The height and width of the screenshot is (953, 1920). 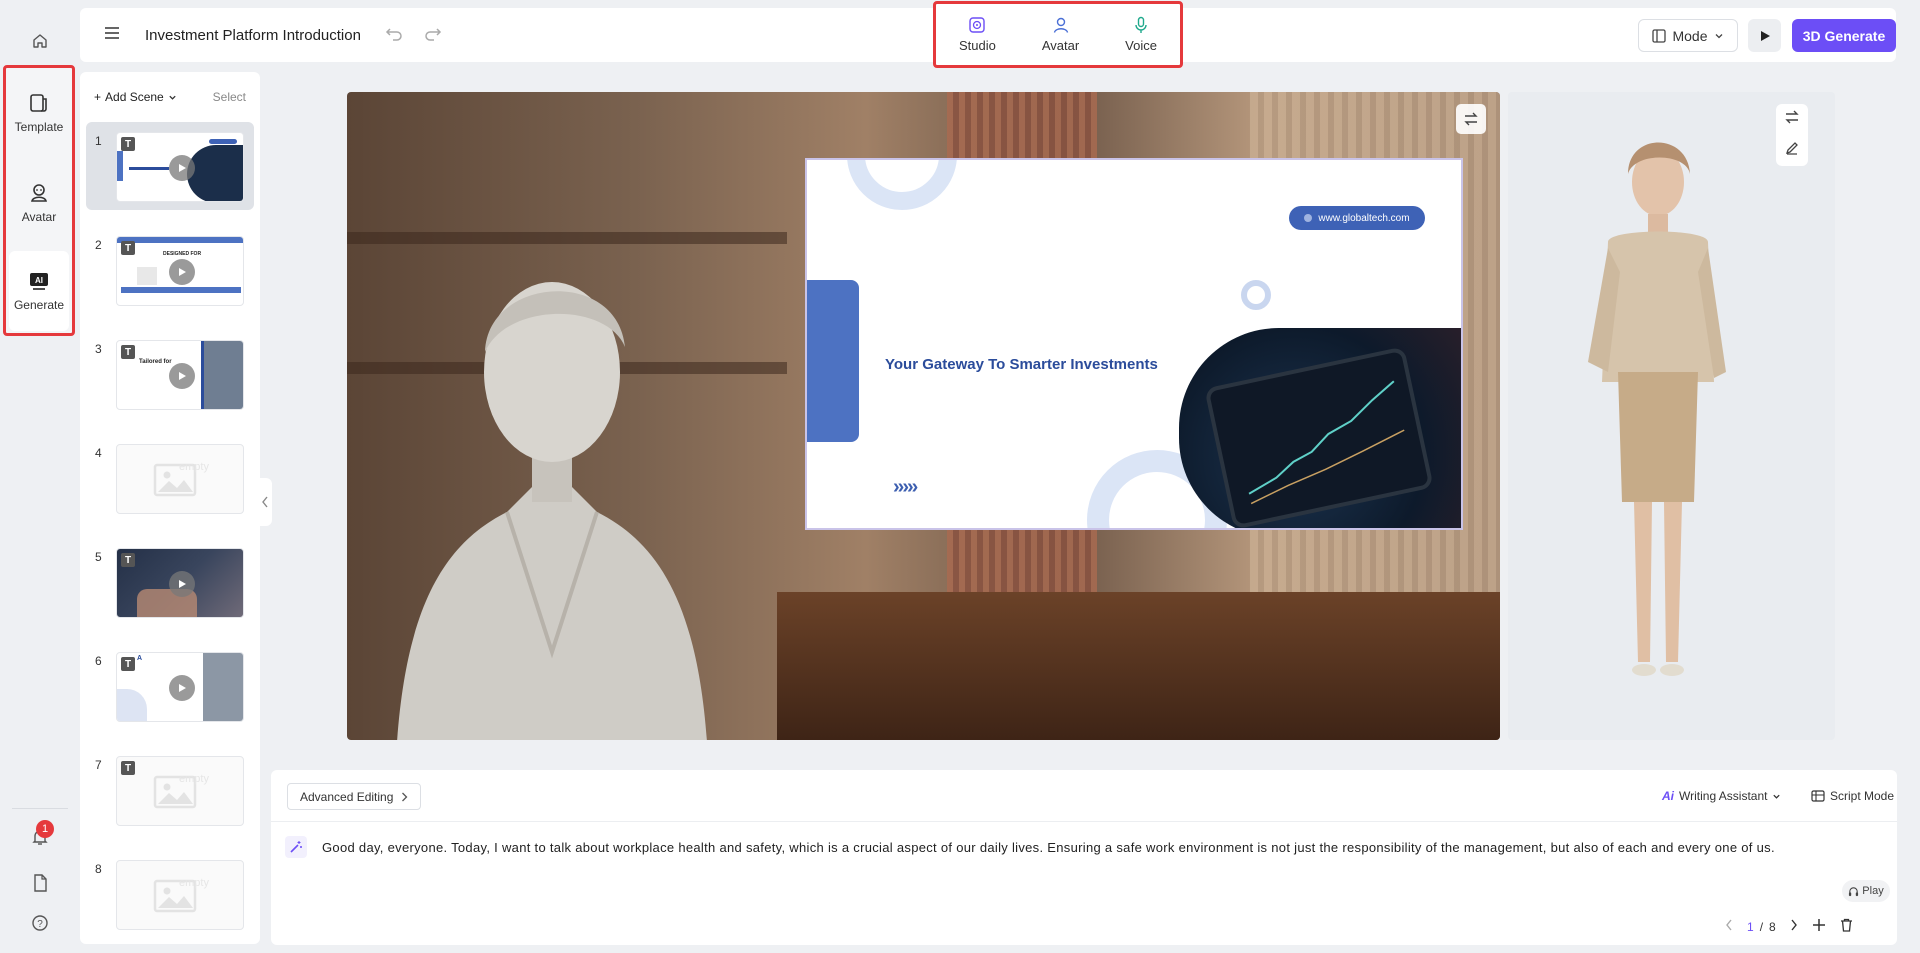 I want to click on advanced-editing-label: Advanced Editing, so click(x=347, y=796).